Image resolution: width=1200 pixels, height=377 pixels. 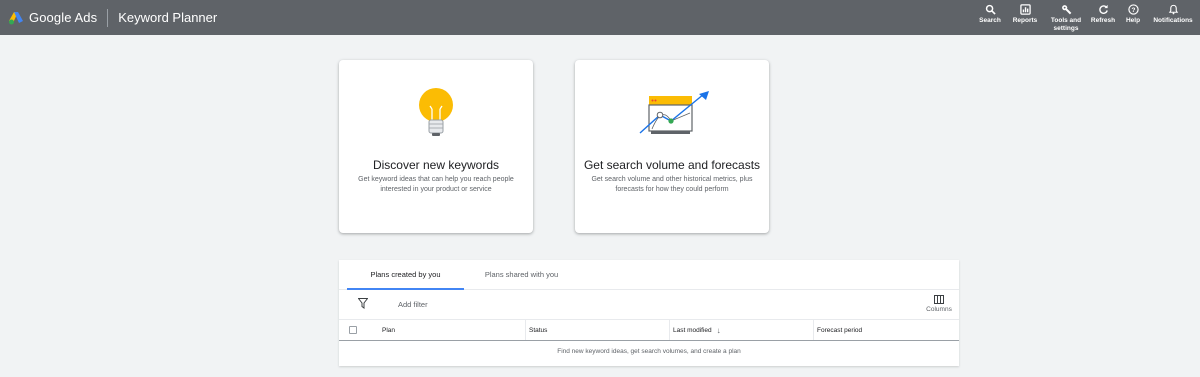 I want to click on search-button: Search, so click(x=990, y=17).